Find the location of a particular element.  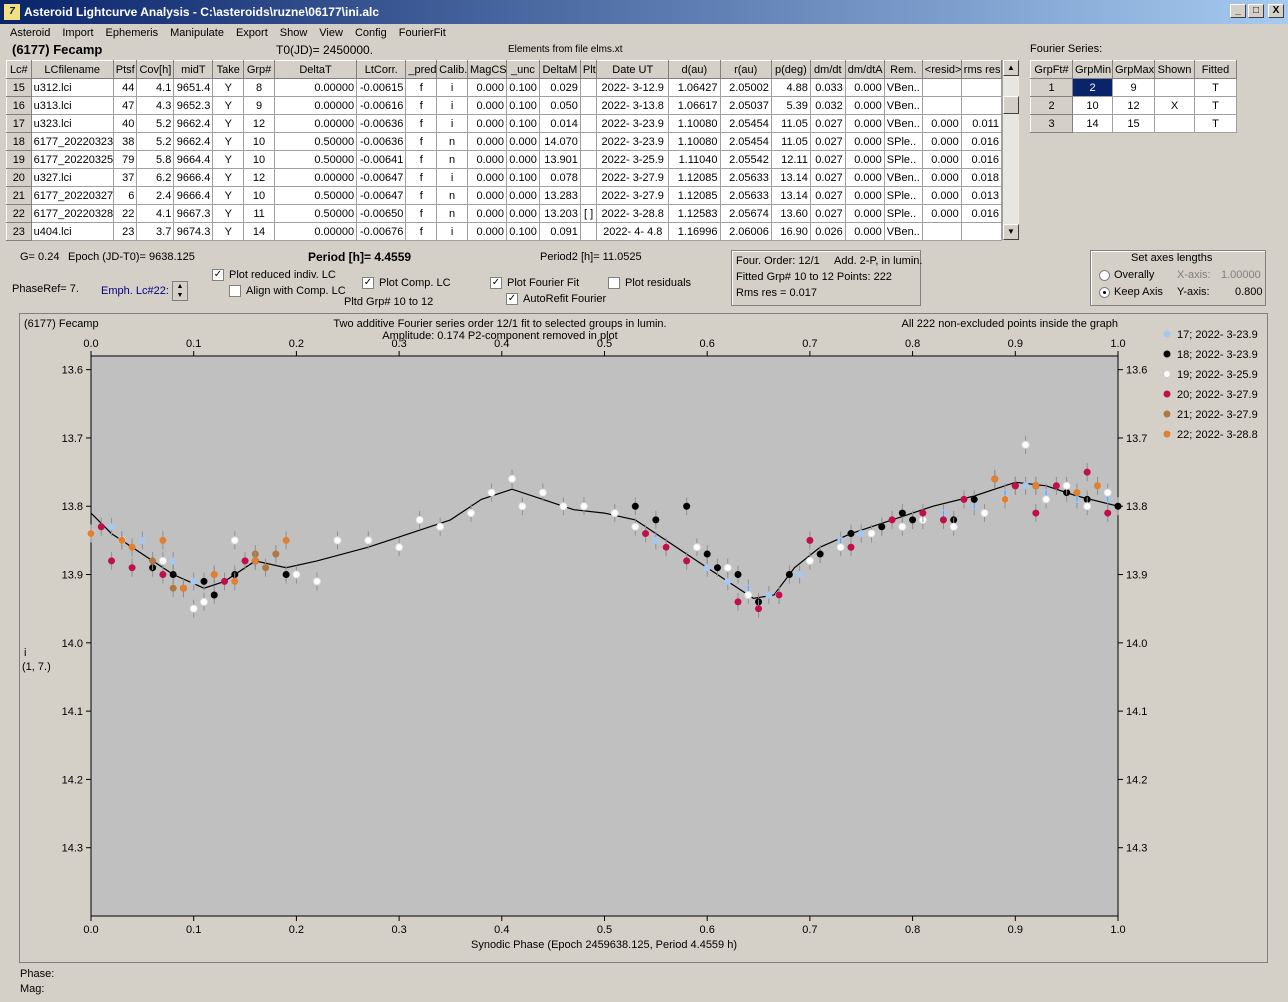

table-cell: -0.00650 is located at coordinates (381, 213).